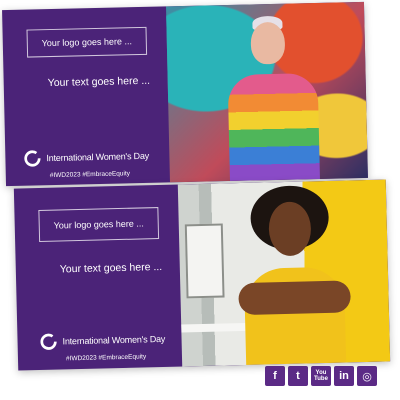  Describe the element at coordinates (294, 298) in the screenshot. I see `photo-arms` at that location.